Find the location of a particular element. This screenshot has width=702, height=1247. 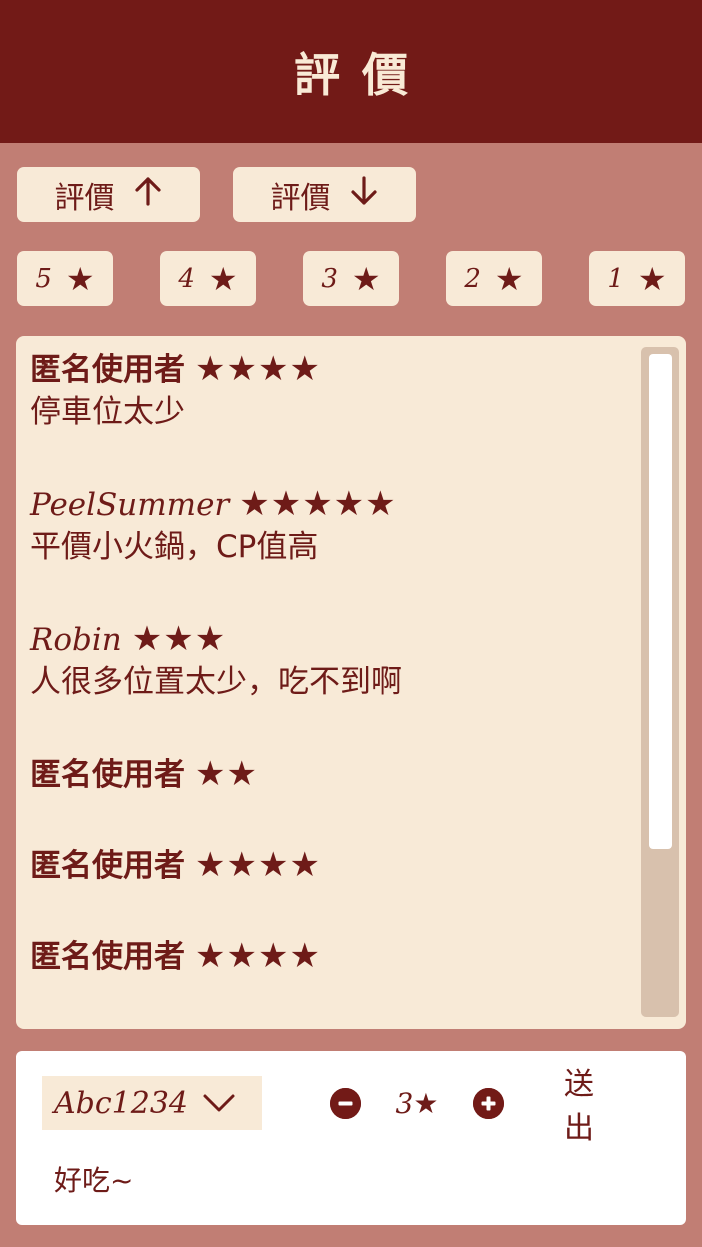

scrollbar-thumb is located at coordinates (660, 601).